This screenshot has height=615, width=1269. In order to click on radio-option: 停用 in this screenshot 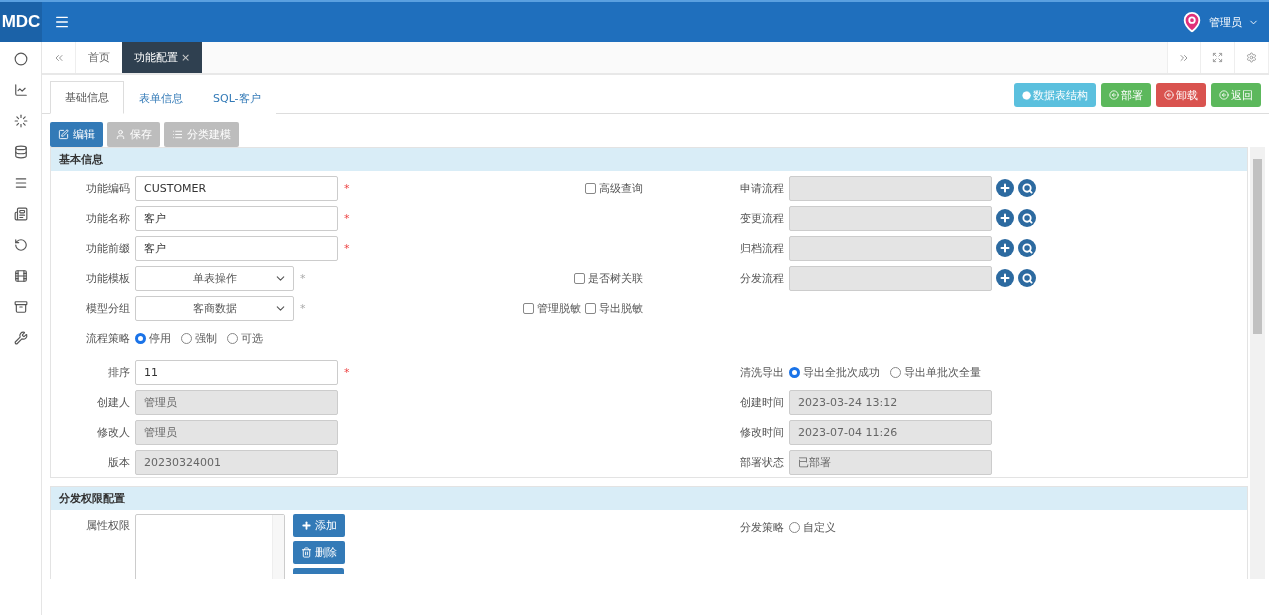, I will do `click(153, 338)`.